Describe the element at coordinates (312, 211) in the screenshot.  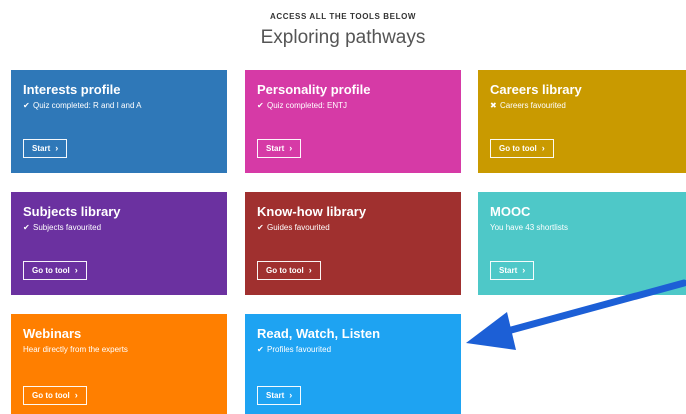
I see `card-title: Know-how library` at that location.